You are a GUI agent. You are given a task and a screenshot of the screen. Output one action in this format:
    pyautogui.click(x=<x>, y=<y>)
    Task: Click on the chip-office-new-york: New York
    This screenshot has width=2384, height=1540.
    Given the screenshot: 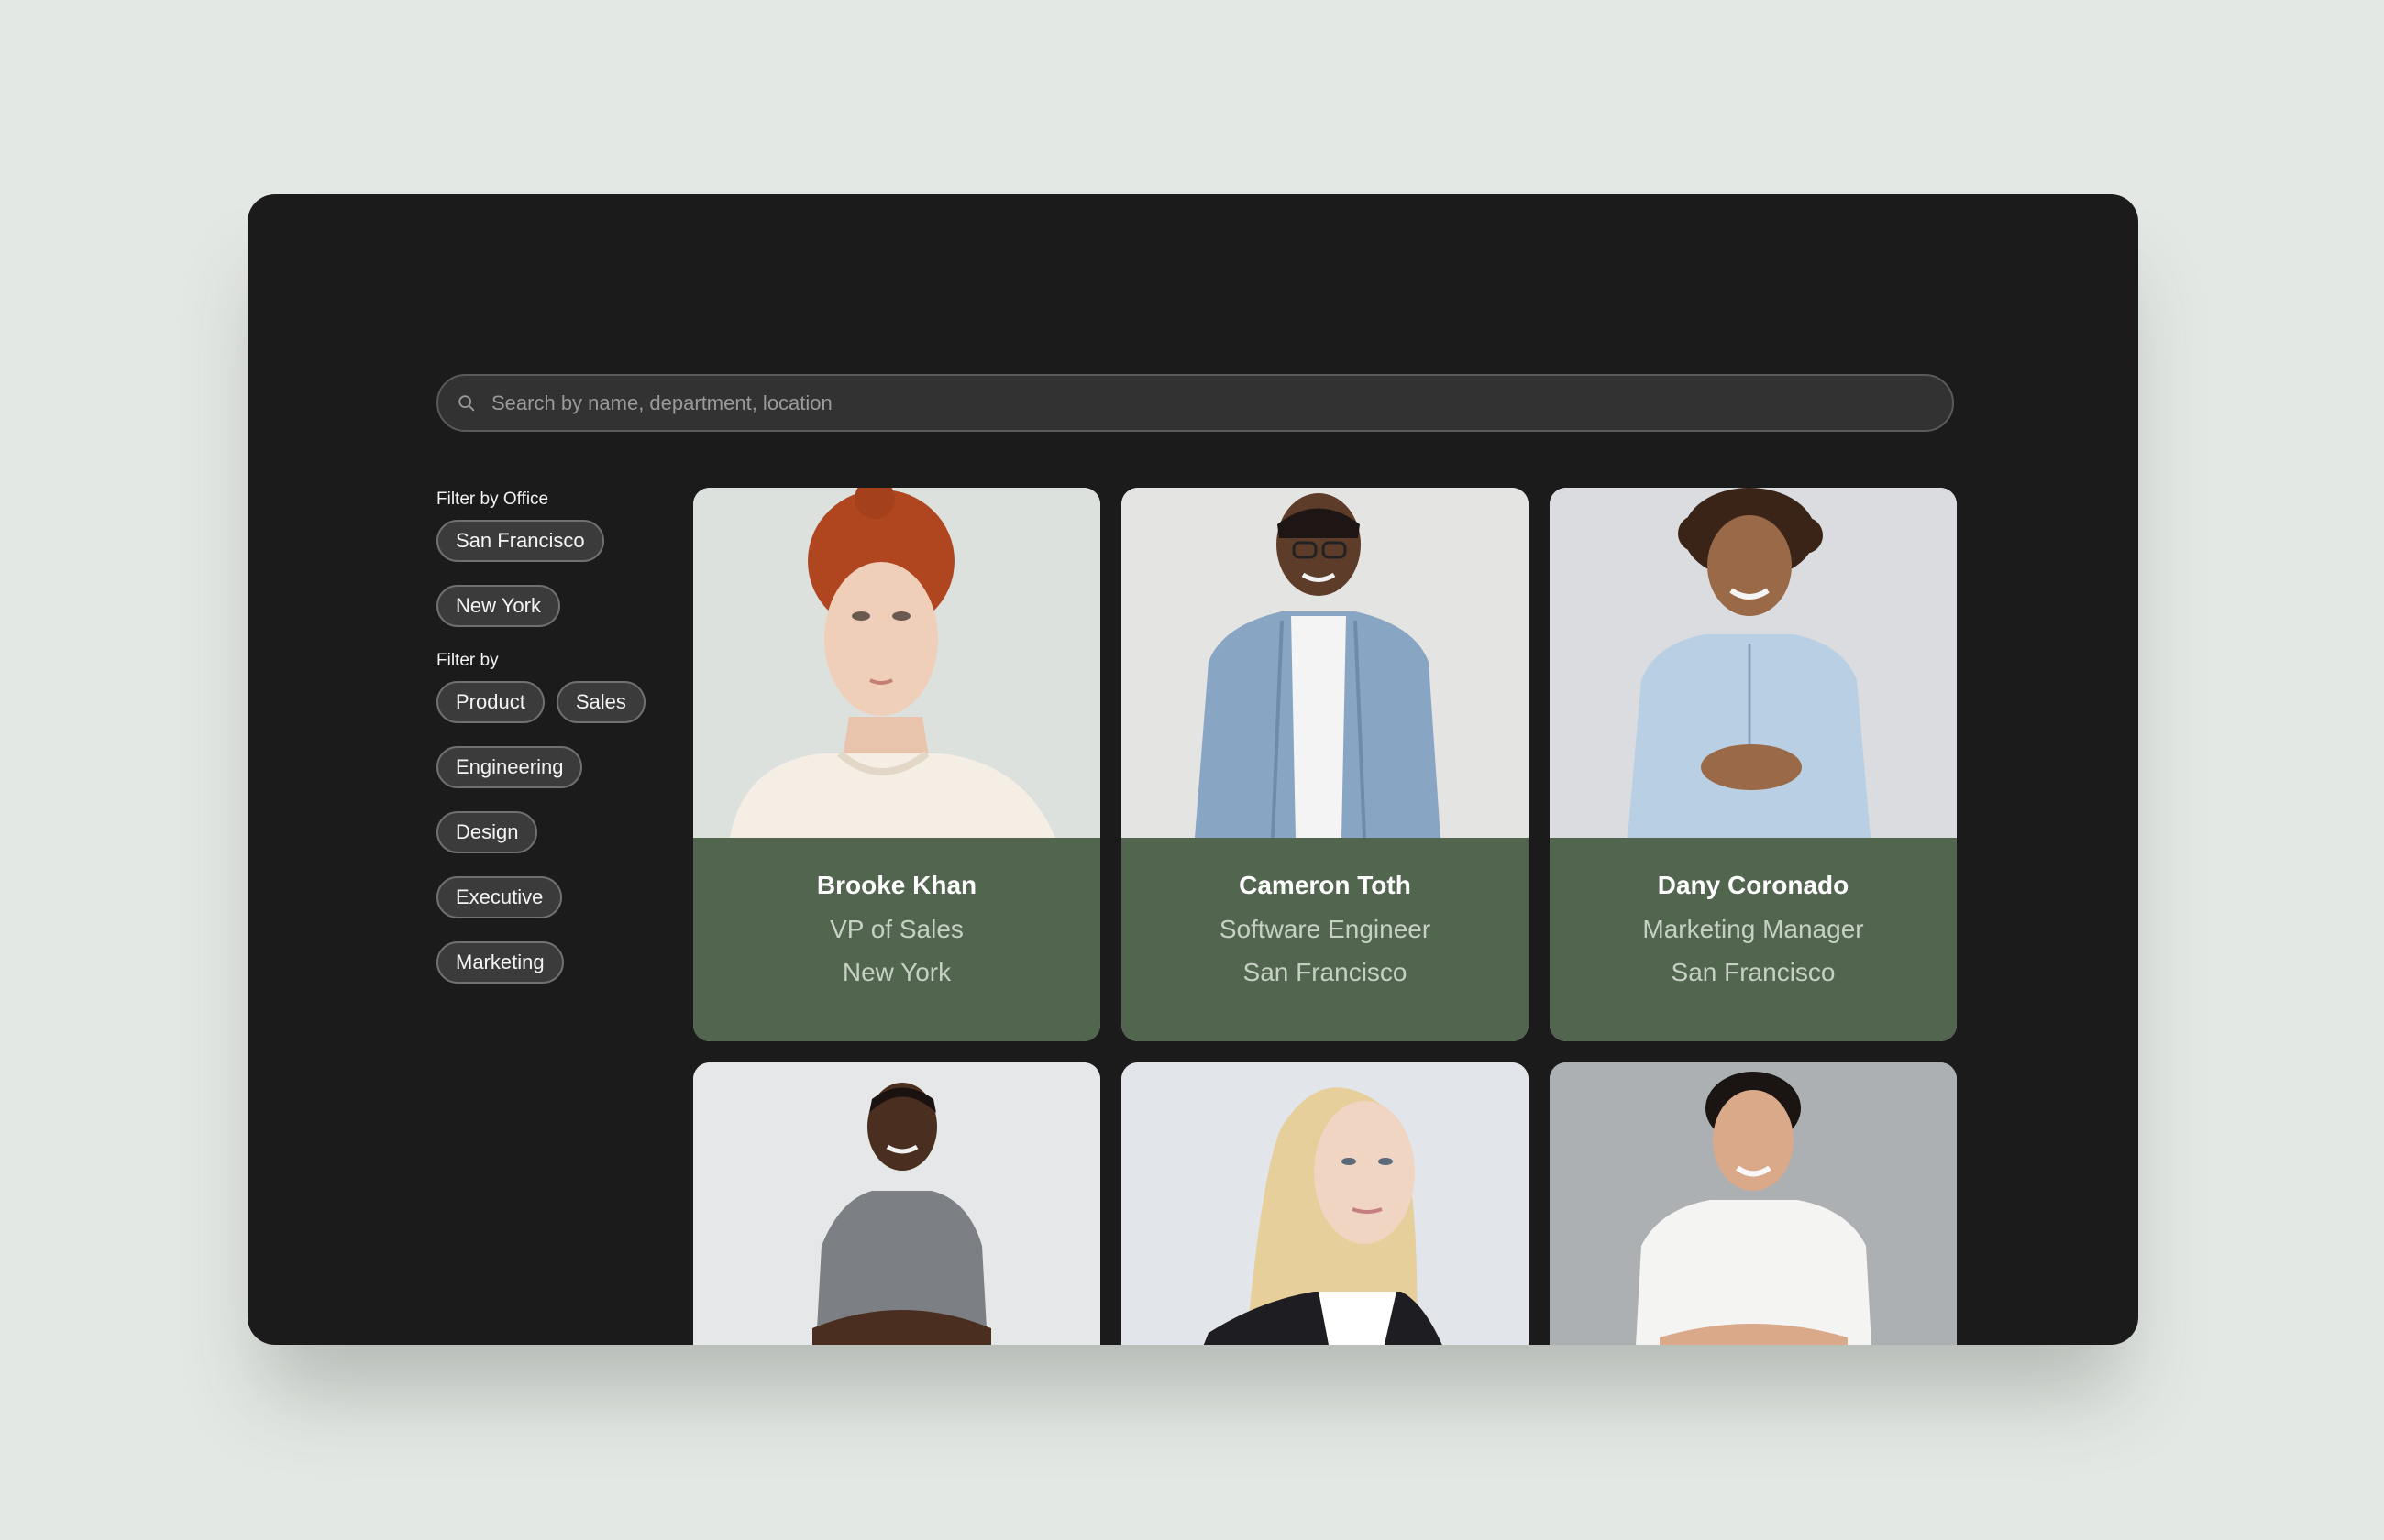 What is the action you would take?
    pyautogui.click(x=498, y=606)
    